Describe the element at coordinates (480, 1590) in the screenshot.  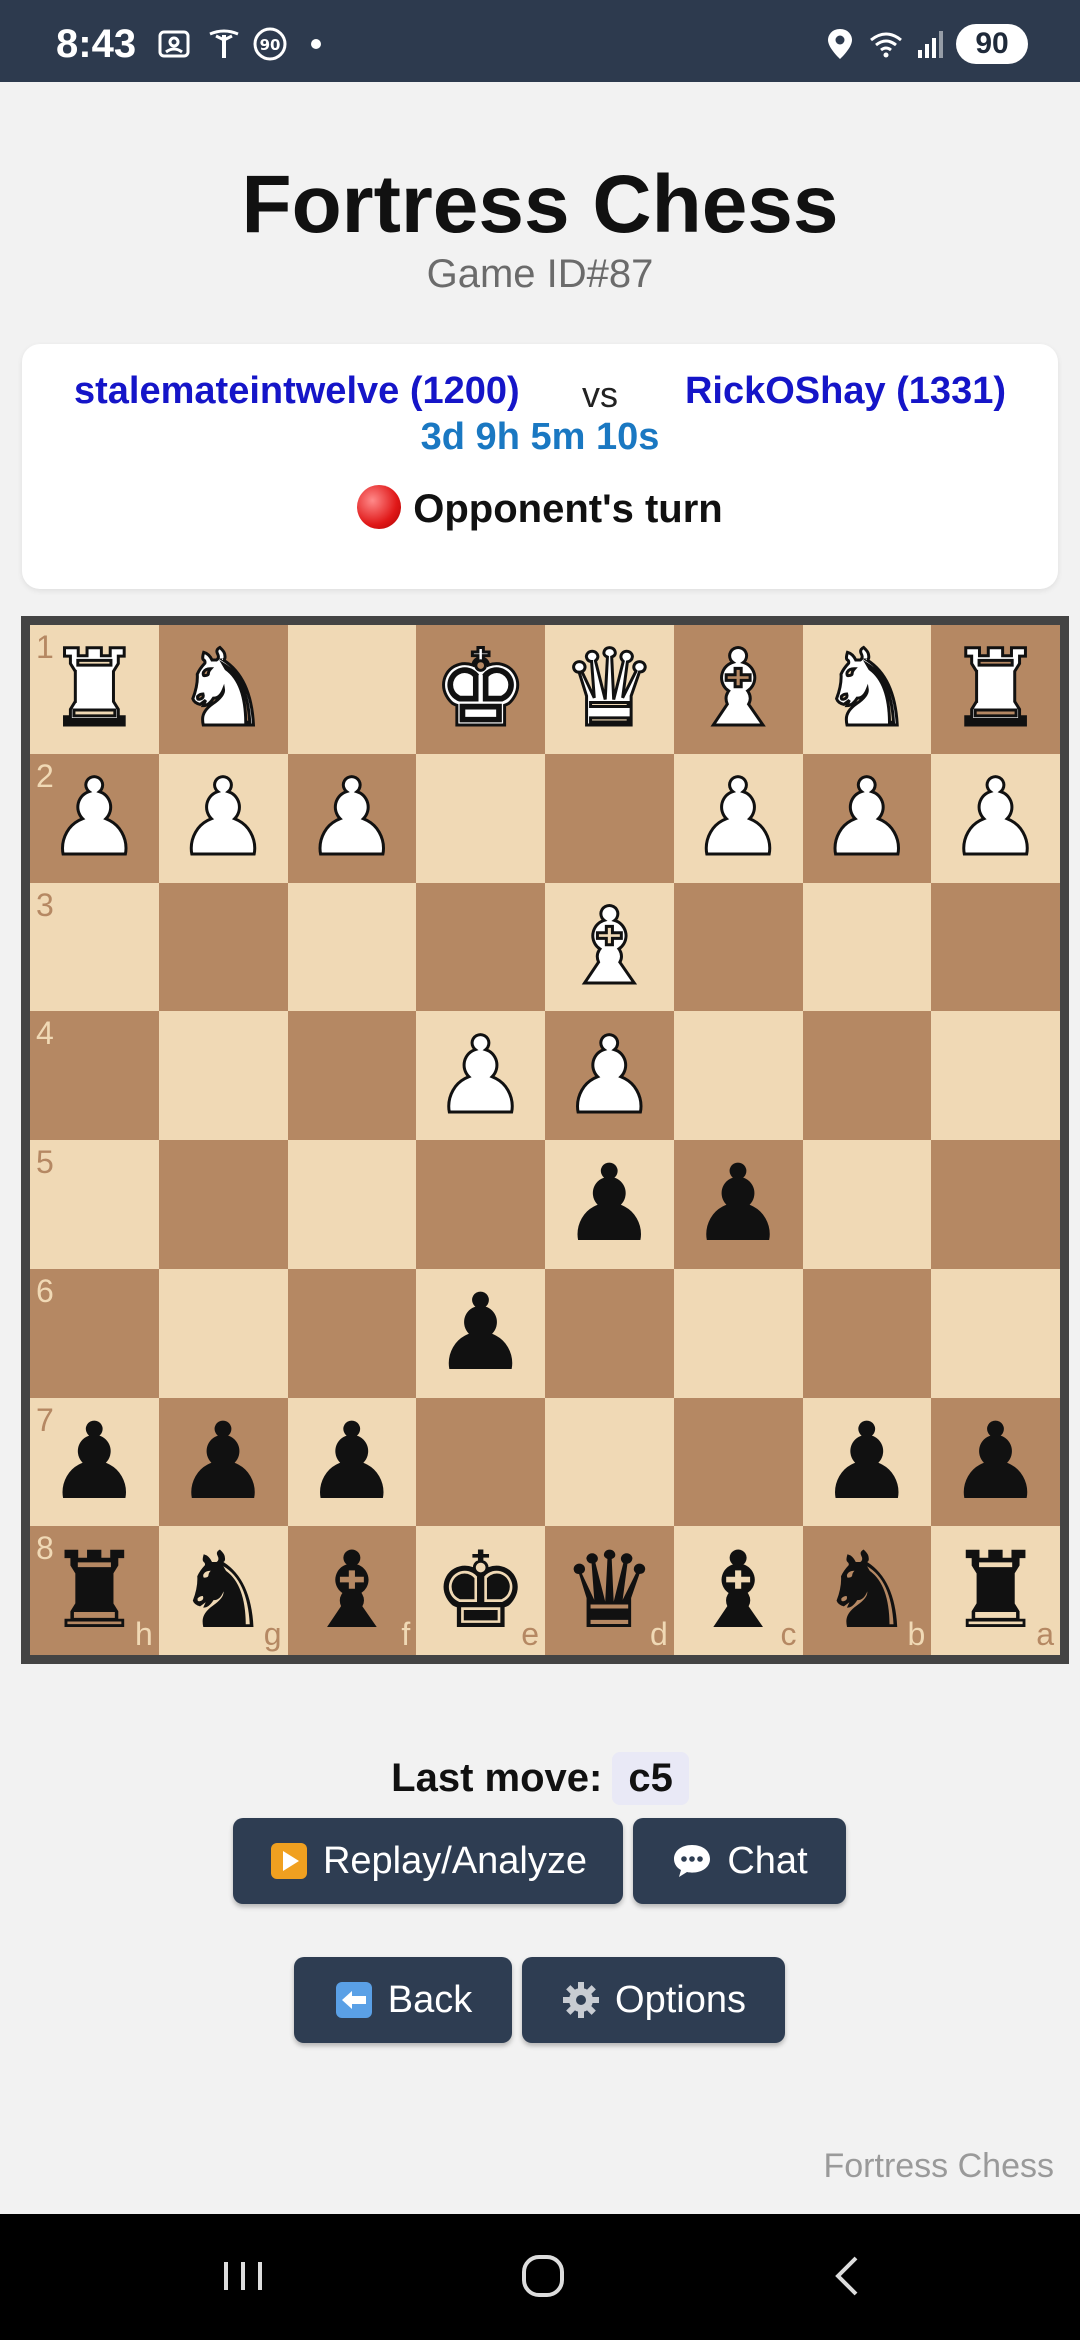
I see `board-square: e ♚` at that location.